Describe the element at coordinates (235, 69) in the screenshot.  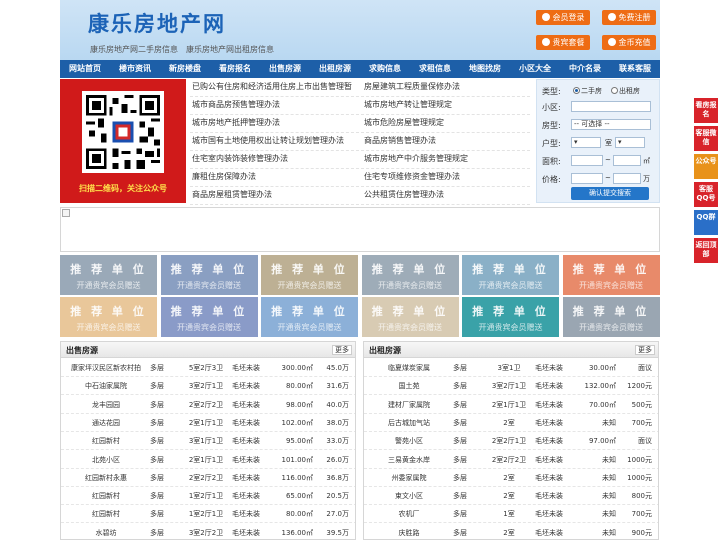
I see `nav-item: 看房报名` at that location.